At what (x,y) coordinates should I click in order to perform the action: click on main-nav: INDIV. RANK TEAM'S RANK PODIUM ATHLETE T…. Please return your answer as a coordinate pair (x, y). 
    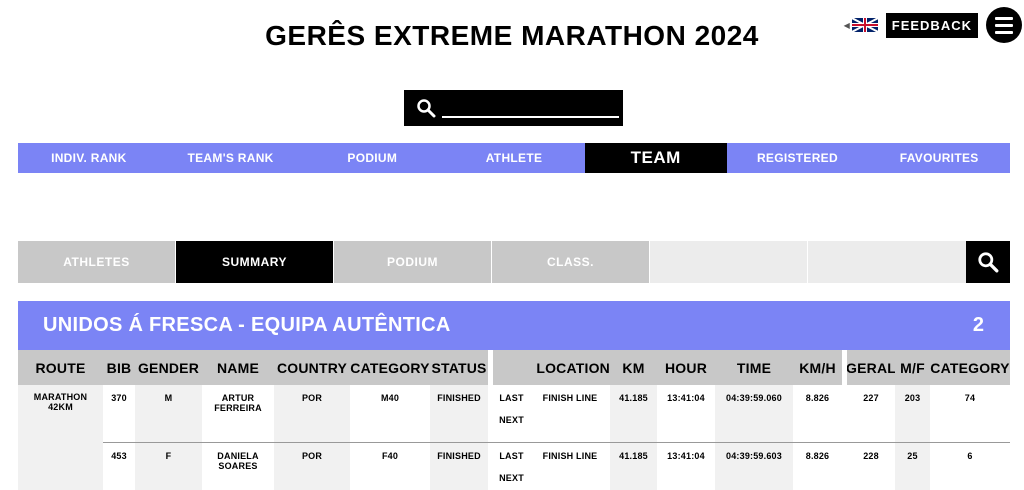
    Looking at the image, I should click on (514, 158).